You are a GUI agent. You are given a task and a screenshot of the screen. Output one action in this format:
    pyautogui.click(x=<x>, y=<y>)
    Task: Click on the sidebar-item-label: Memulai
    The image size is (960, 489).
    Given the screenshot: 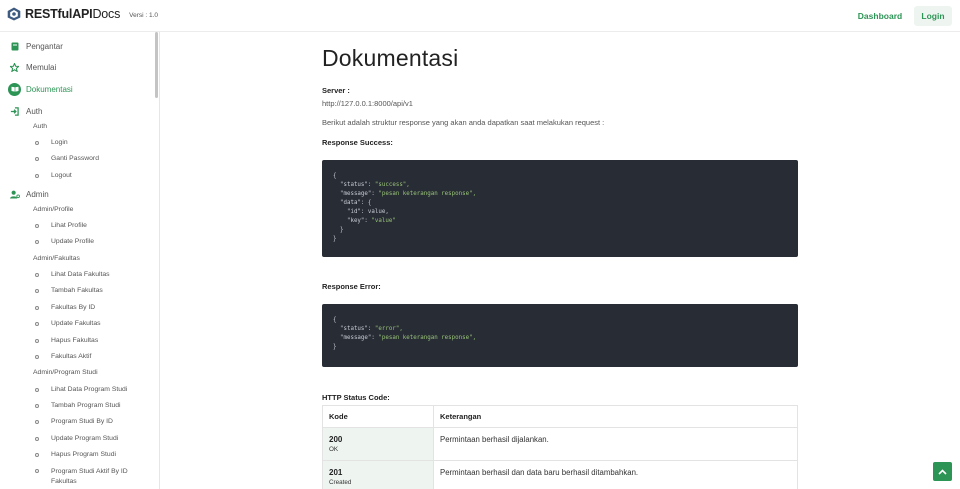 What is the action you would take?
    pyautogui.click(x=41, y=67)
    